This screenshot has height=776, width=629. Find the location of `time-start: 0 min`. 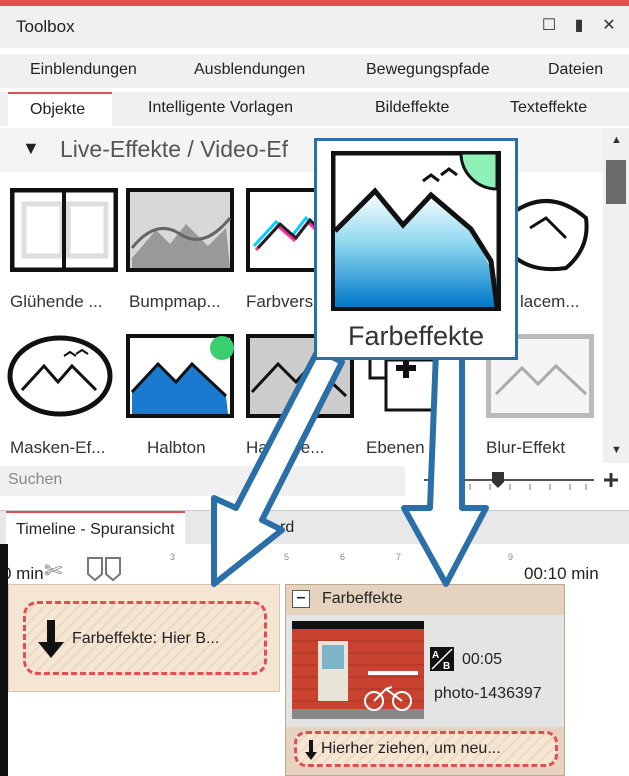

time-start: 0 min is located at coordinates (23, 573).